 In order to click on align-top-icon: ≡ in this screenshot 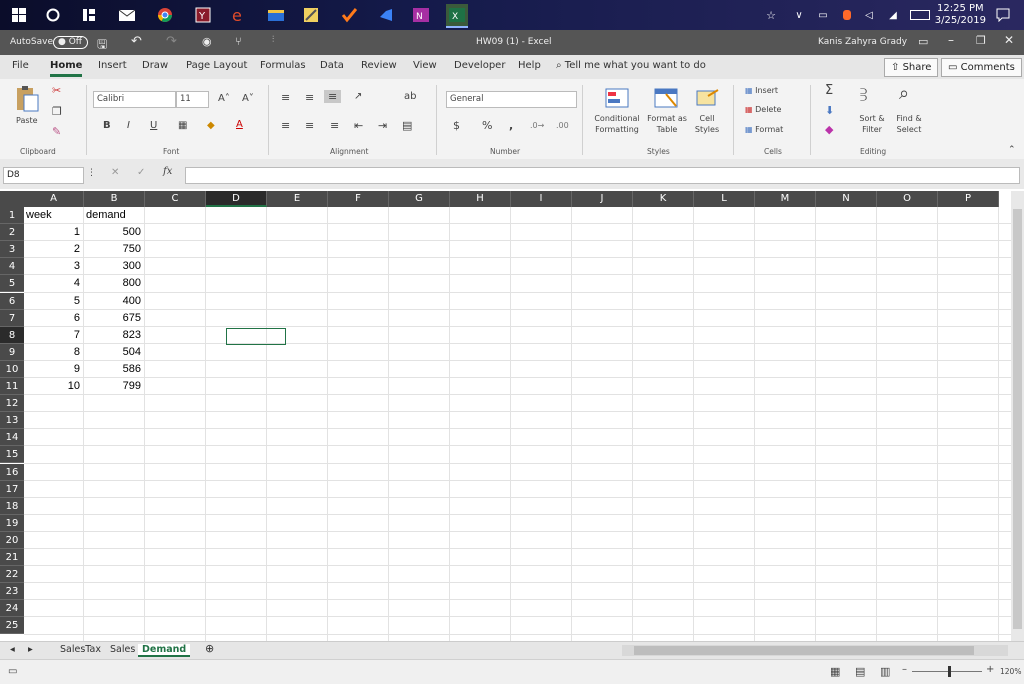, I will do `click(285, 97)`.